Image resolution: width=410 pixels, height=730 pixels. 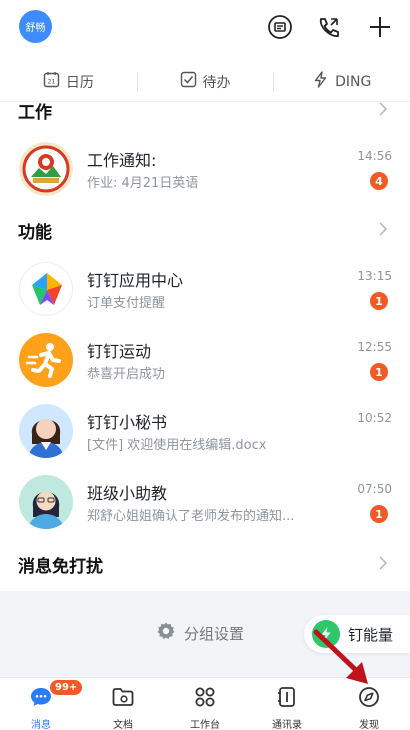 I want to click on tab-messages: 消息 99+, so click(x=41, y=704).